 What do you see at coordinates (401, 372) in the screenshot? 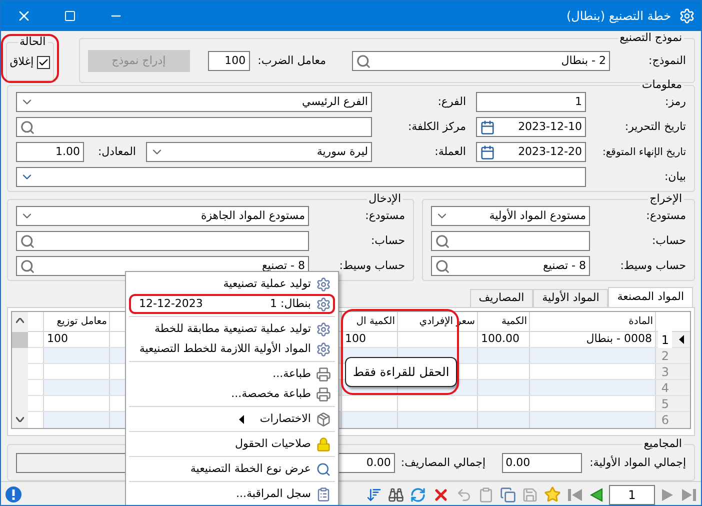
I see `tooltip-text: الحقل للقراءة فقط` at bounding box center [401, 372].